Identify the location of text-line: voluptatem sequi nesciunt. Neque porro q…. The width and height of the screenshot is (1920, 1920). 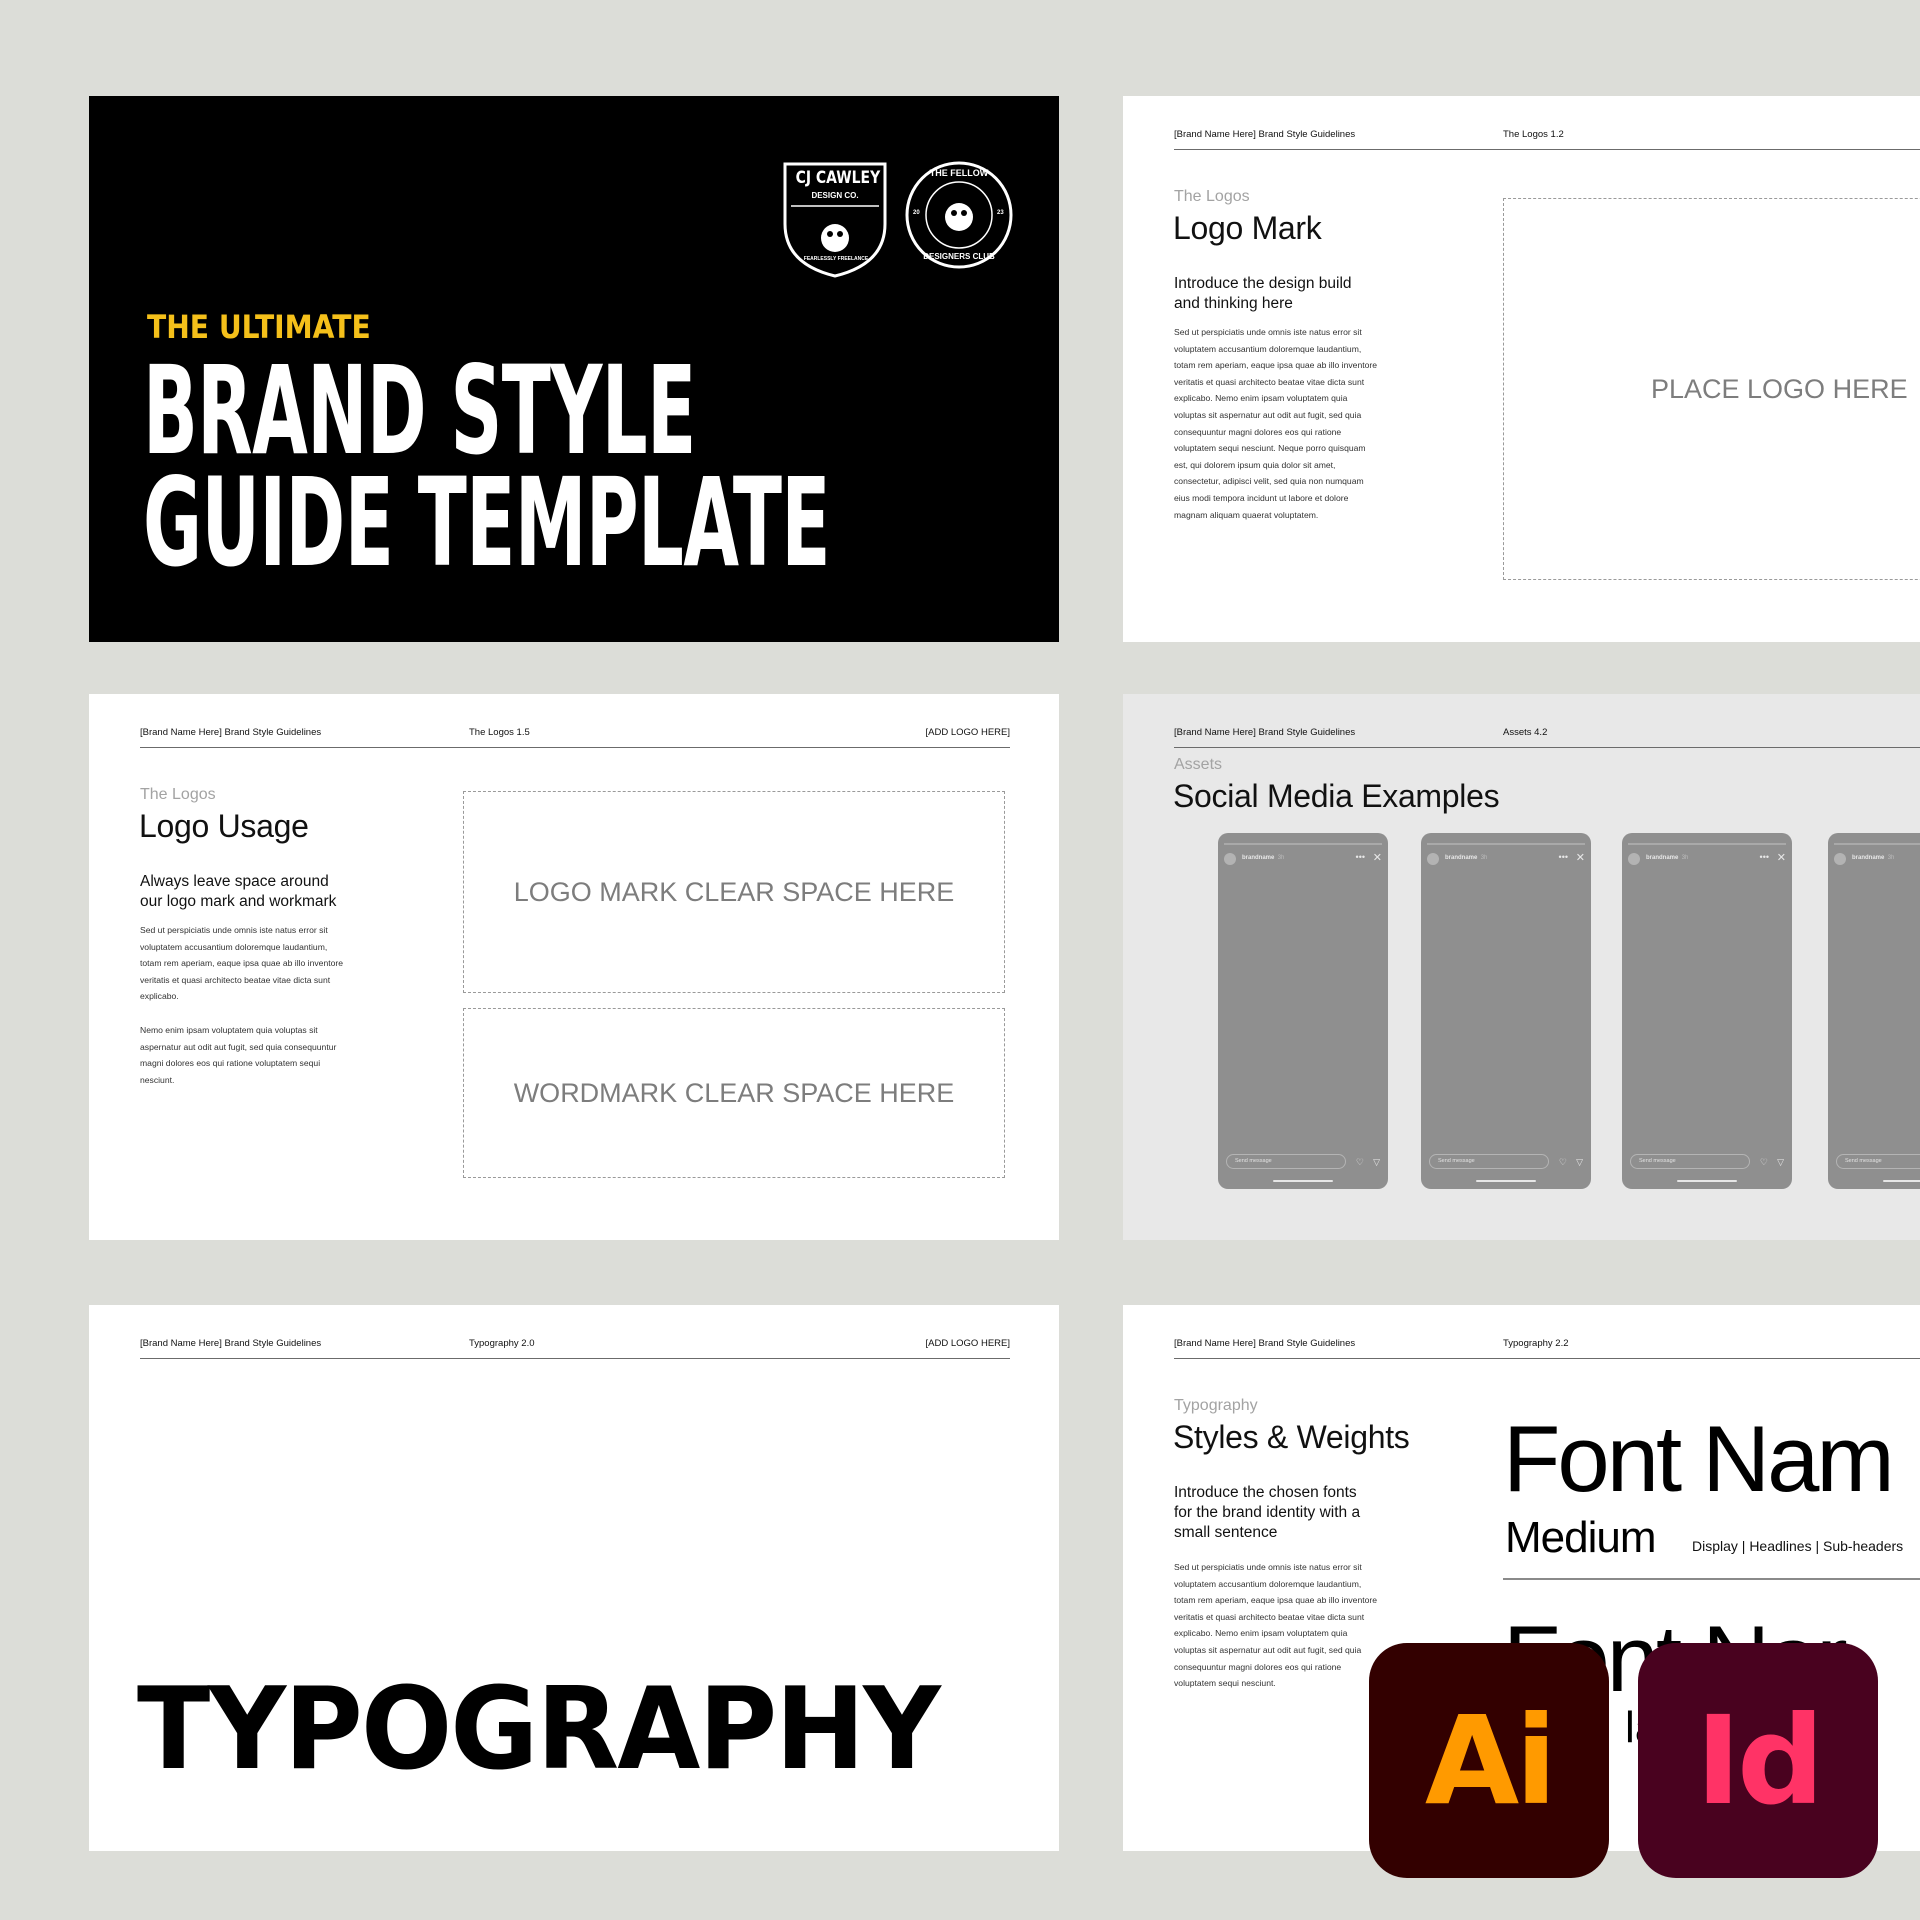
(1270, 448).